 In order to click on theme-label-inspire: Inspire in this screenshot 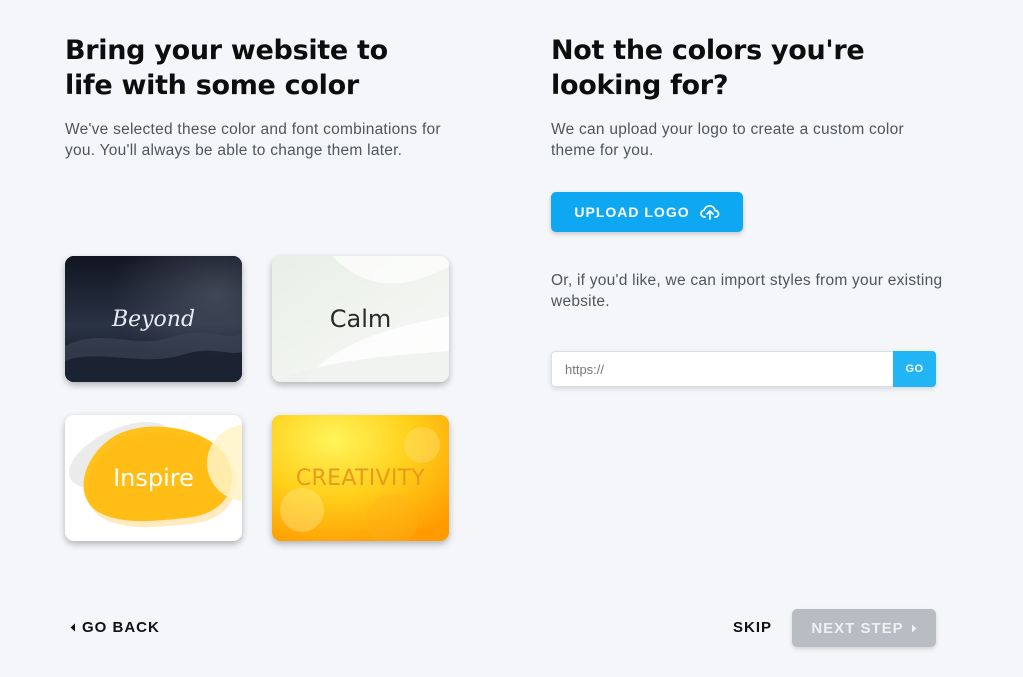, I will do `click(153, 478)`.